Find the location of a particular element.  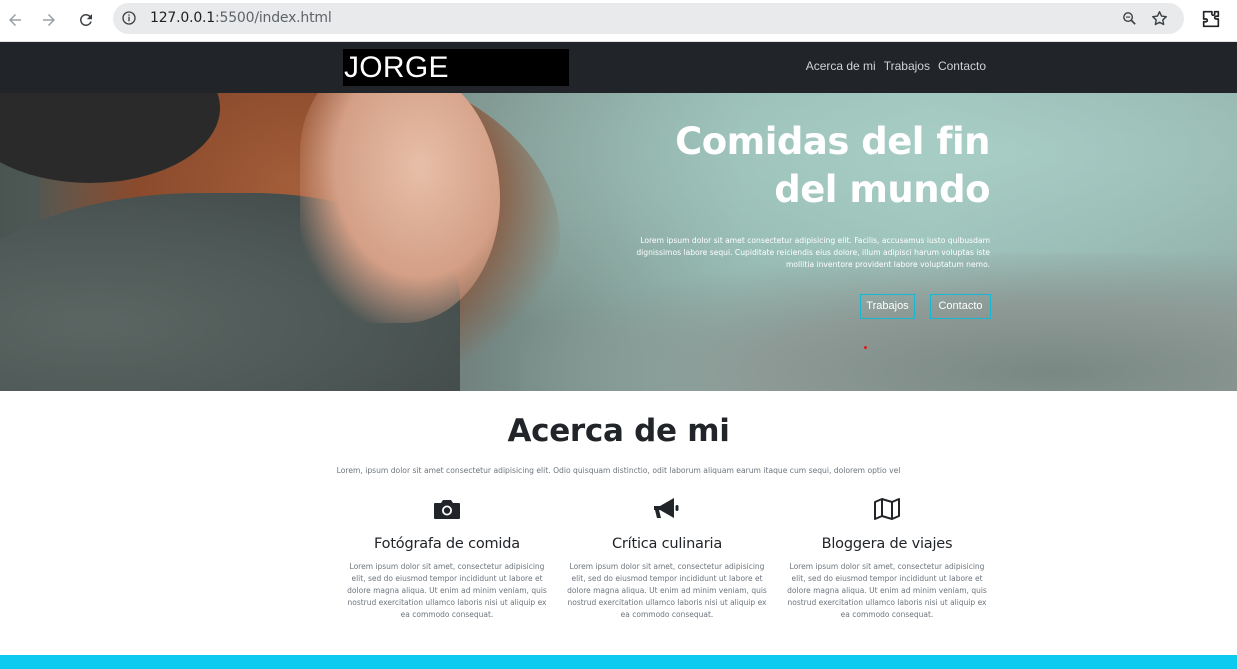

service-title: Bloggera de viajes is located at coordinates (887, 544).